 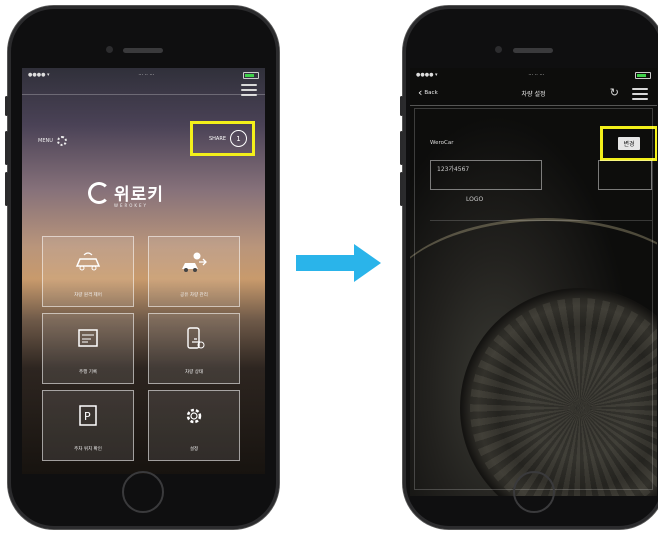 I want to click on tile-label: 주차 위치 확인, so click(x=88, y=449).